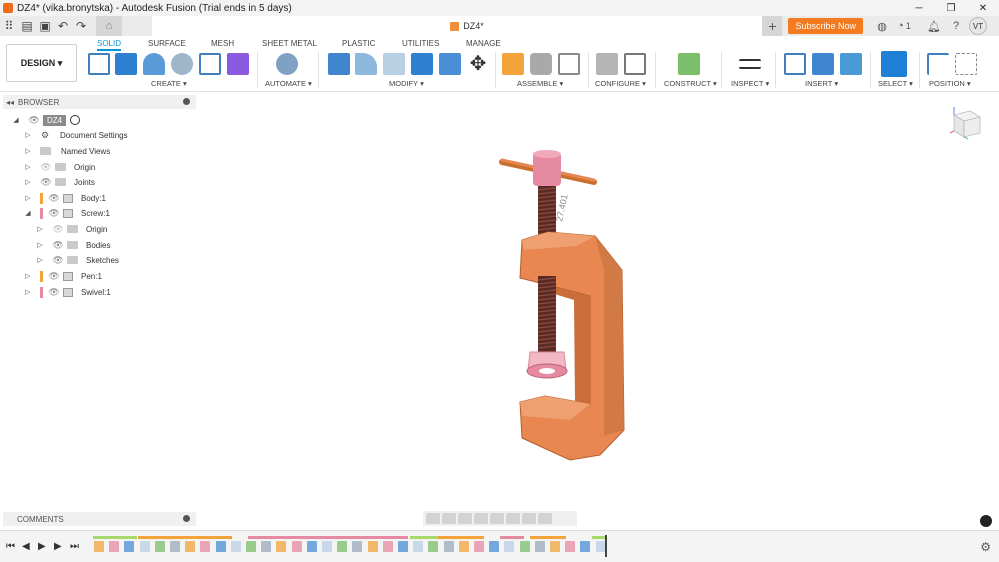 The width and height of the screenshot is (999, 562). I want to click on timeline: ⏮ ◀ ▶ ▶ ⏭ ⚙, so click(499, 546).